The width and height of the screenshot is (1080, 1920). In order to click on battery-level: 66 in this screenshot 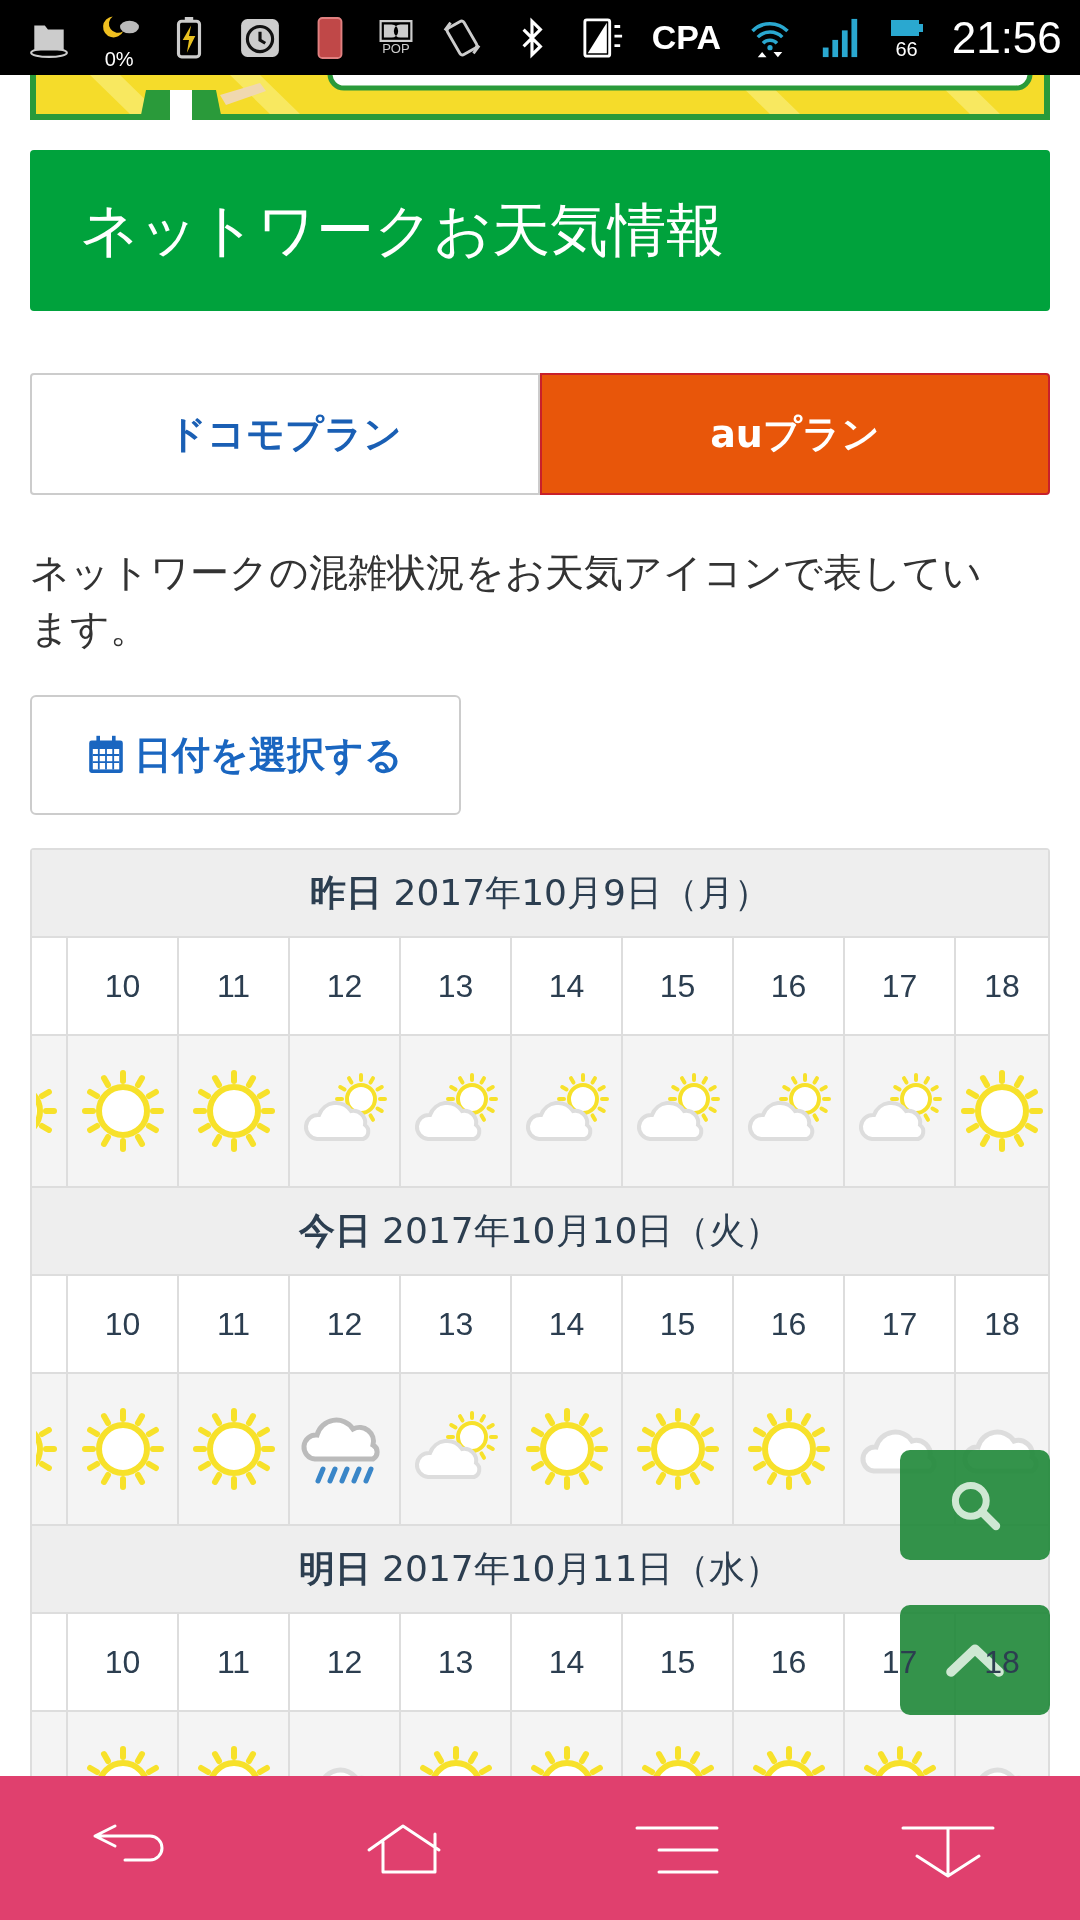, I will do `click(906, 48)`.